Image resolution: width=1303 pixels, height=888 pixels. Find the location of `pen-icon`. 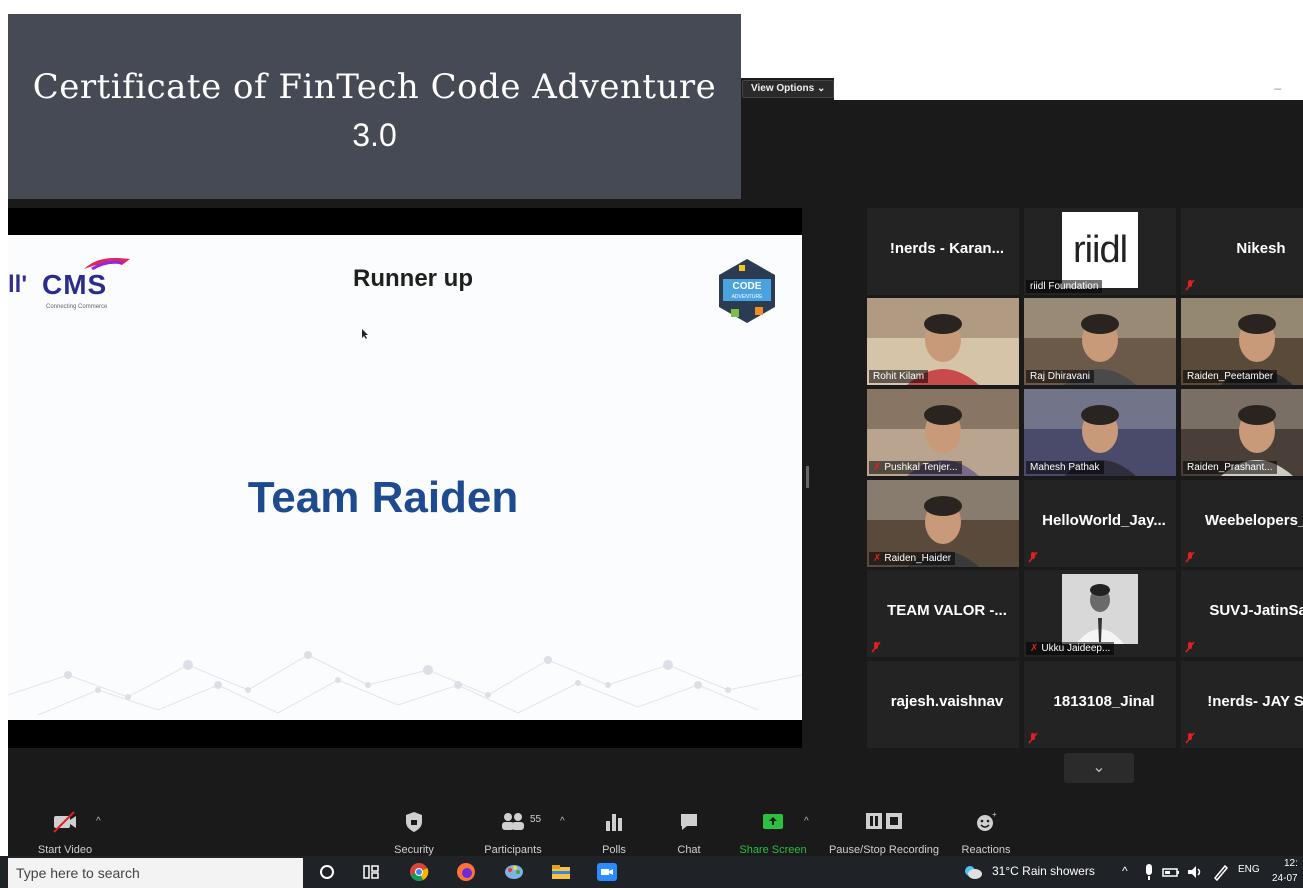

pen-icon is located at coordinates (1221, 872).